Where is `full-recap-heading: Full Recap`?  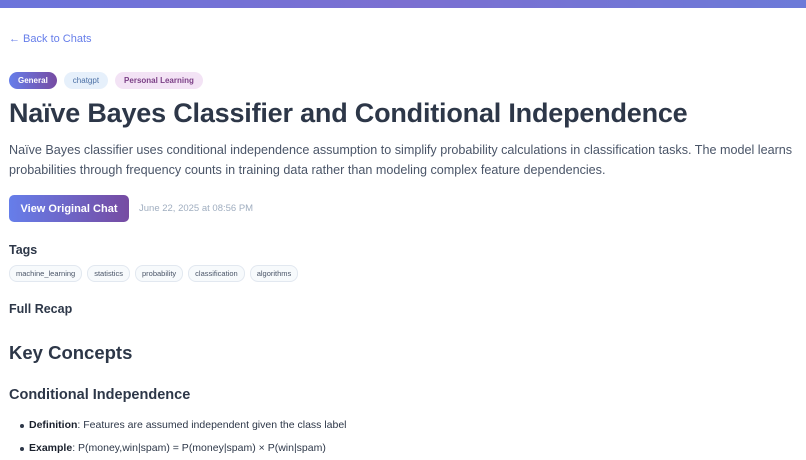 full-recap-heading: Full Recap is located at coordinates (41, 309).